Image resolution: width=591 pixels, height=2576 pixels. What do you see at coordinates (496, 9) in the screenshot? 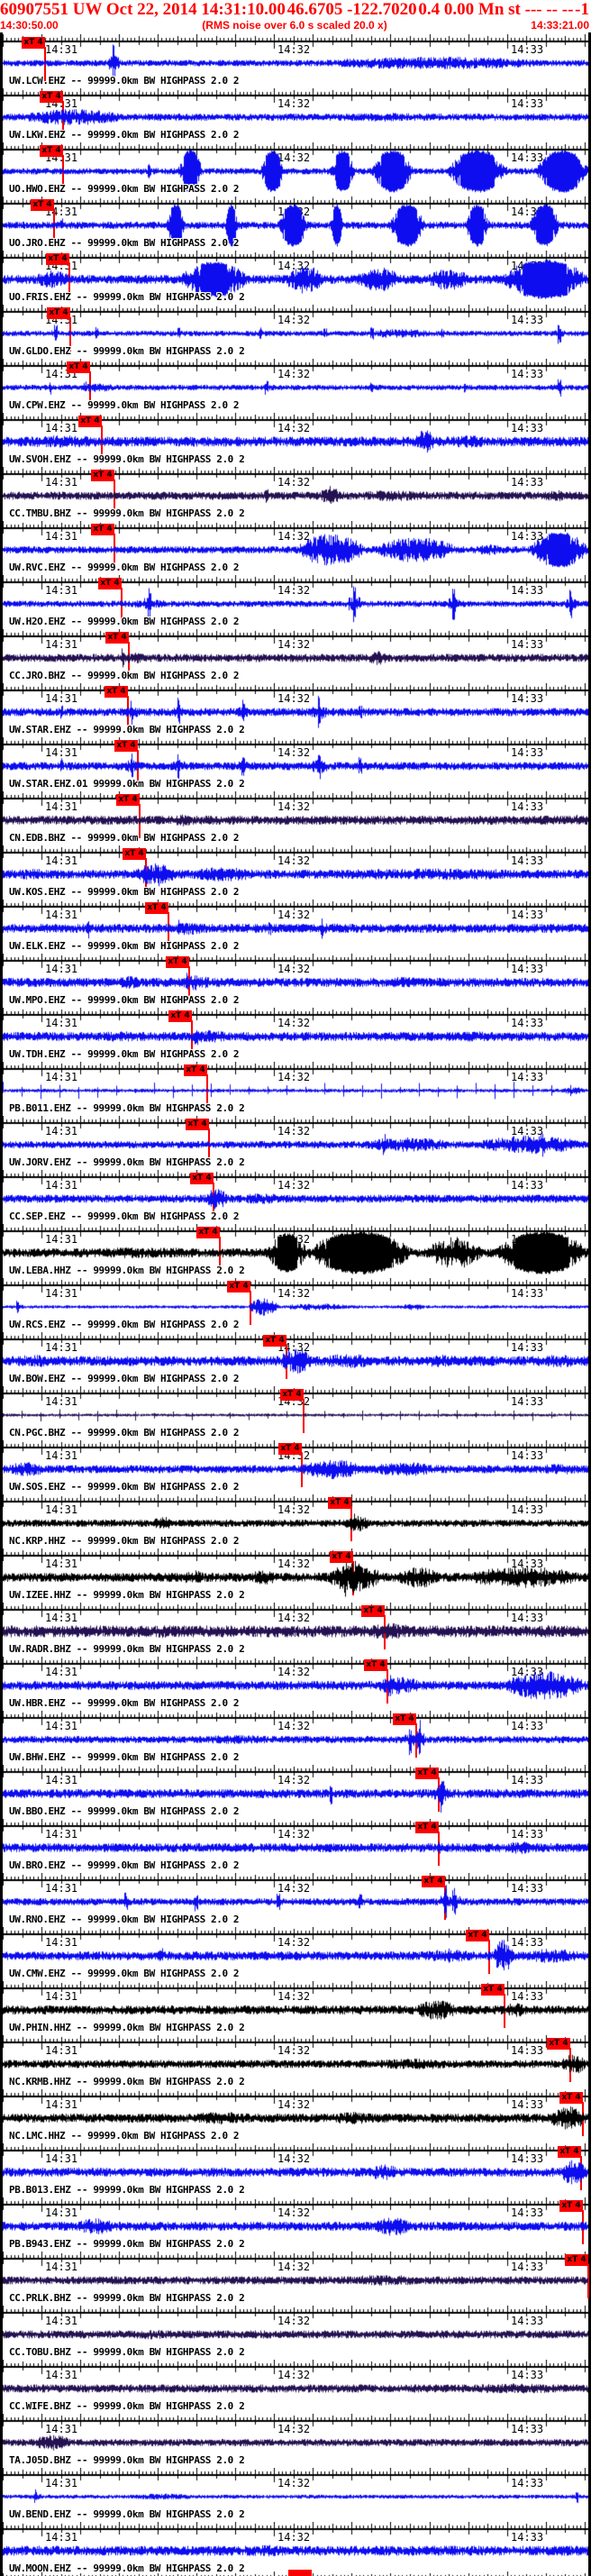
I see `event-magnitude: 0.4 0.00 Mn st --- -- --` at bounding box center [496, 9].